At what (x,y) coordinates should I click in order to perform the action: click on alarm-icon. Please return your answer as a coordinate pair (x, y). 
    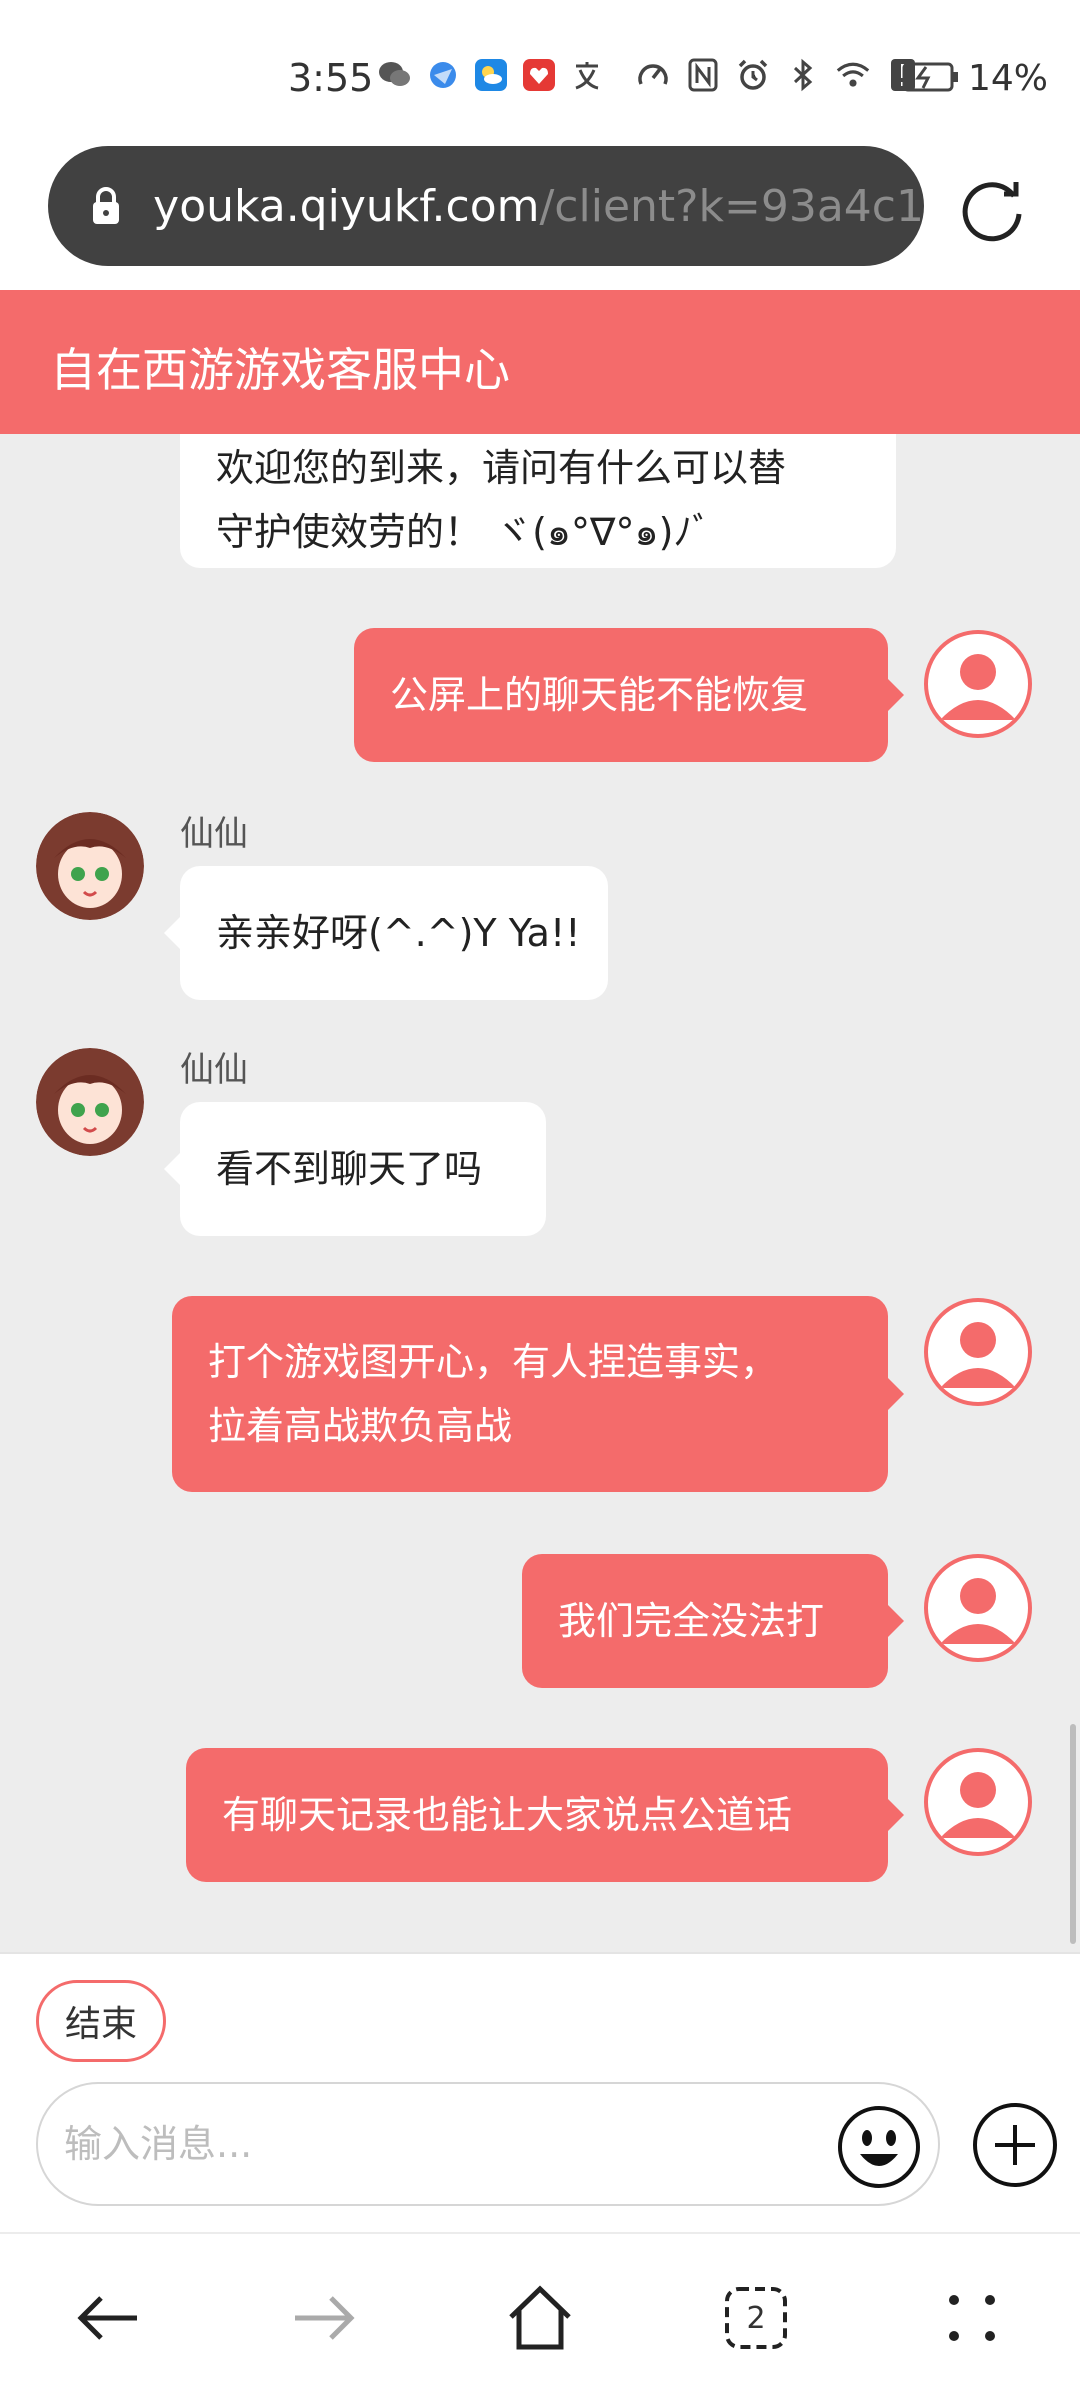
    Looking at the image, I should click on (753, 75).